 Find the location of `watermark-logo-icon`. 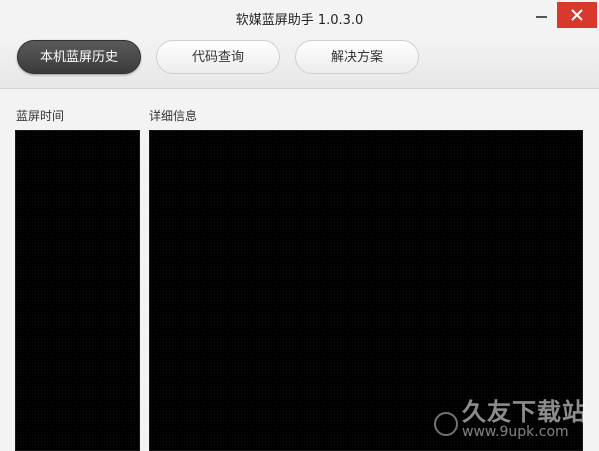

watermark-logo-icon is located at coordinates (446, 424).